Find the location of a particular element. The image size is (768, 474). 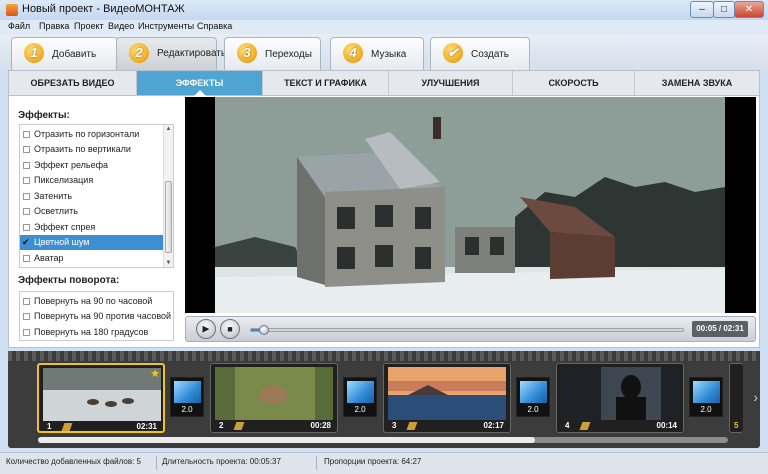

player-controls: ▶ ■ 00:05 / 02:31 is located at coordinates (470, 329).